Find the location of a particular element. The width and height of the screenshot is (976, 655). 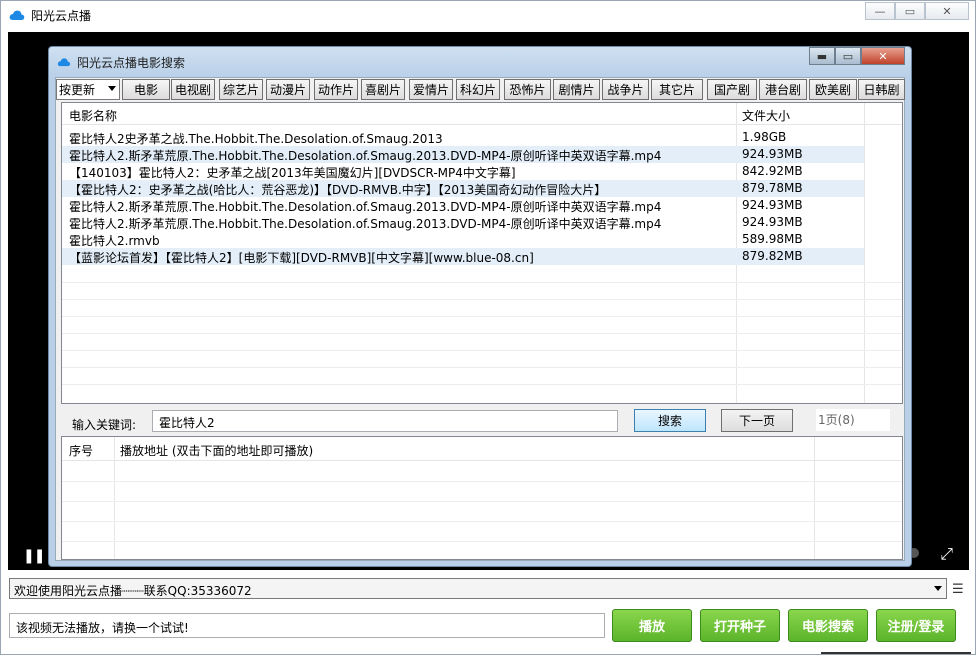

play-button: 播放 is located at coordinates (652, 625).